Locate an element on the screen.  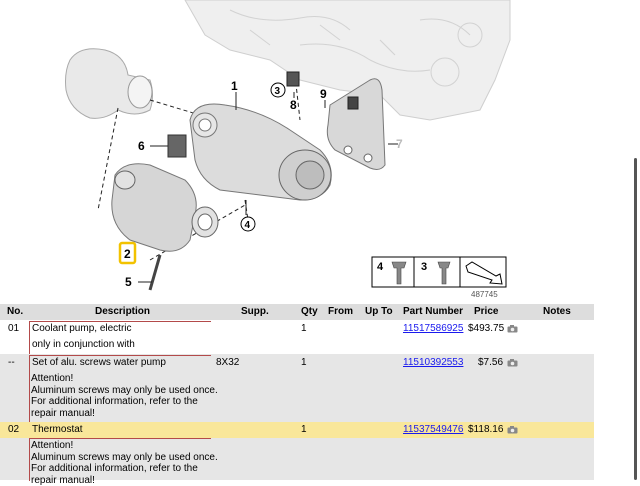
coolant-pump-illustration is located at coordinates (260, 152).